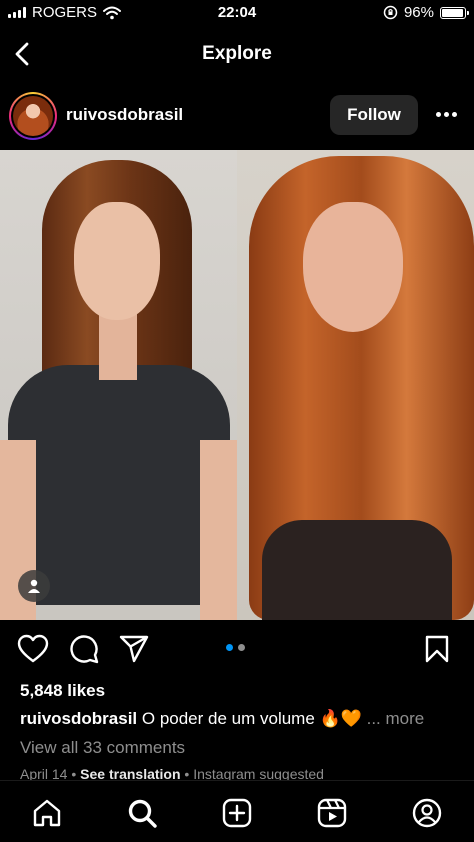  Describe the element at coordinates (374, 115) in the screenshot. I see `follow-button: Follow` at that location.